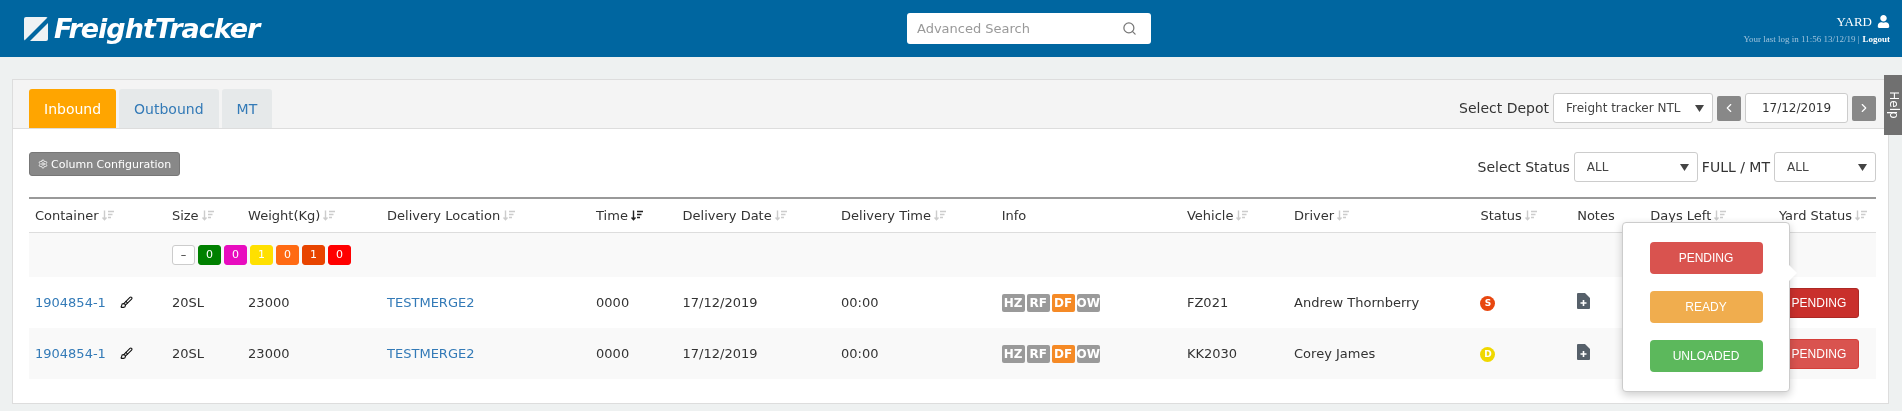 The height and width of the screenshot is (411, 1902). What do you see at coordinates (612, 215) in the screenshot?
I see `column-header: Time` at bounding box center [612, 215].